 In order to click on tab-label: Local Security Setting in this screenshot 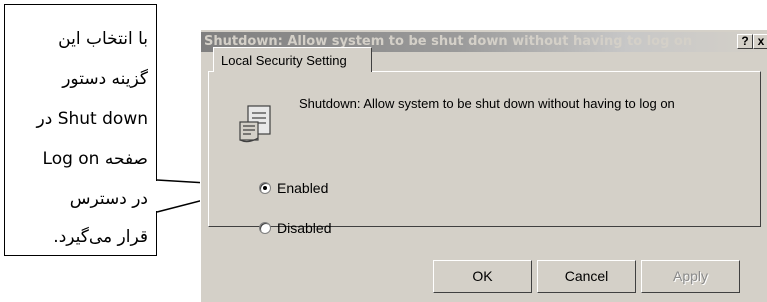, I will do `click(284, 60)`.